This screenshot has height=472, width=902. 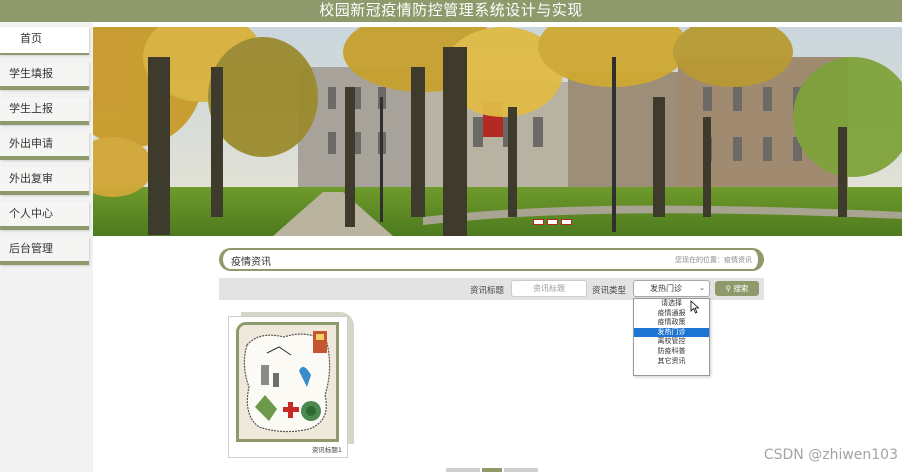 I want to click on title-search-input: 资讯标题, so click(x=549, y=288).